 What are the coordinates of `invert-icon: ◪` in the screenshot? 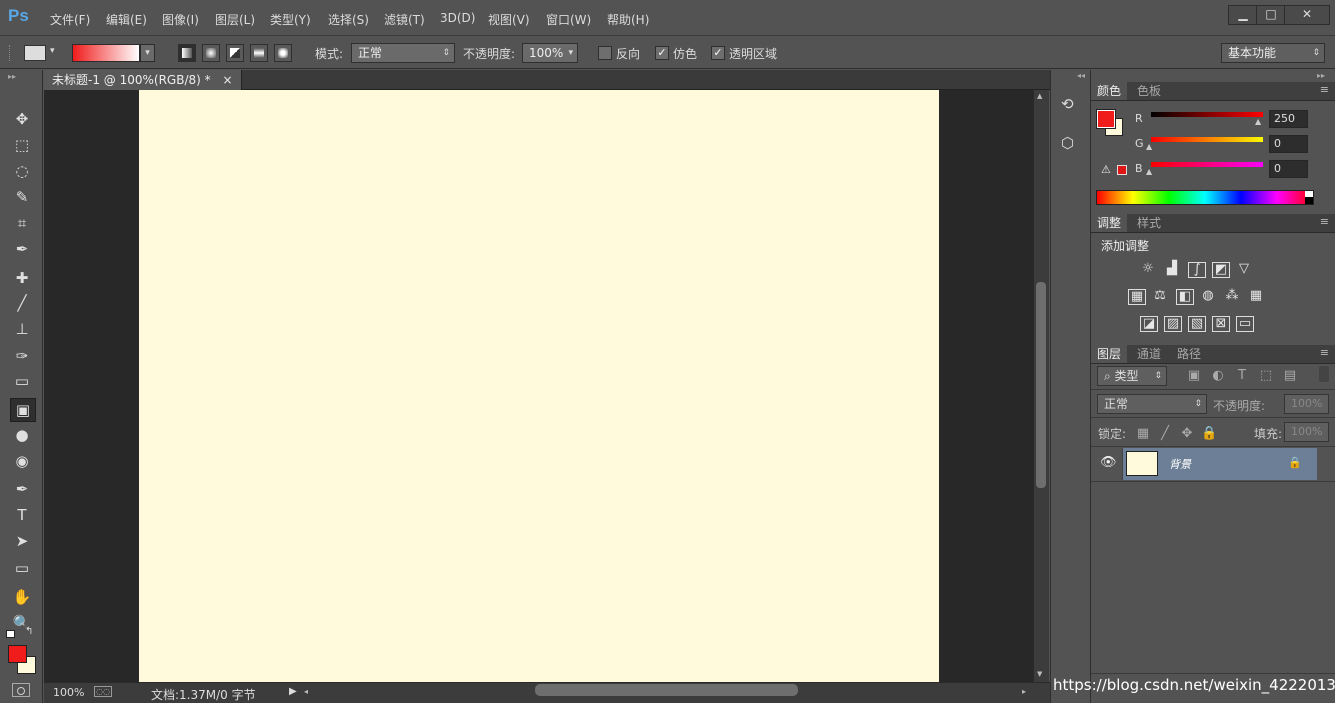 It's located at (1149, 324).